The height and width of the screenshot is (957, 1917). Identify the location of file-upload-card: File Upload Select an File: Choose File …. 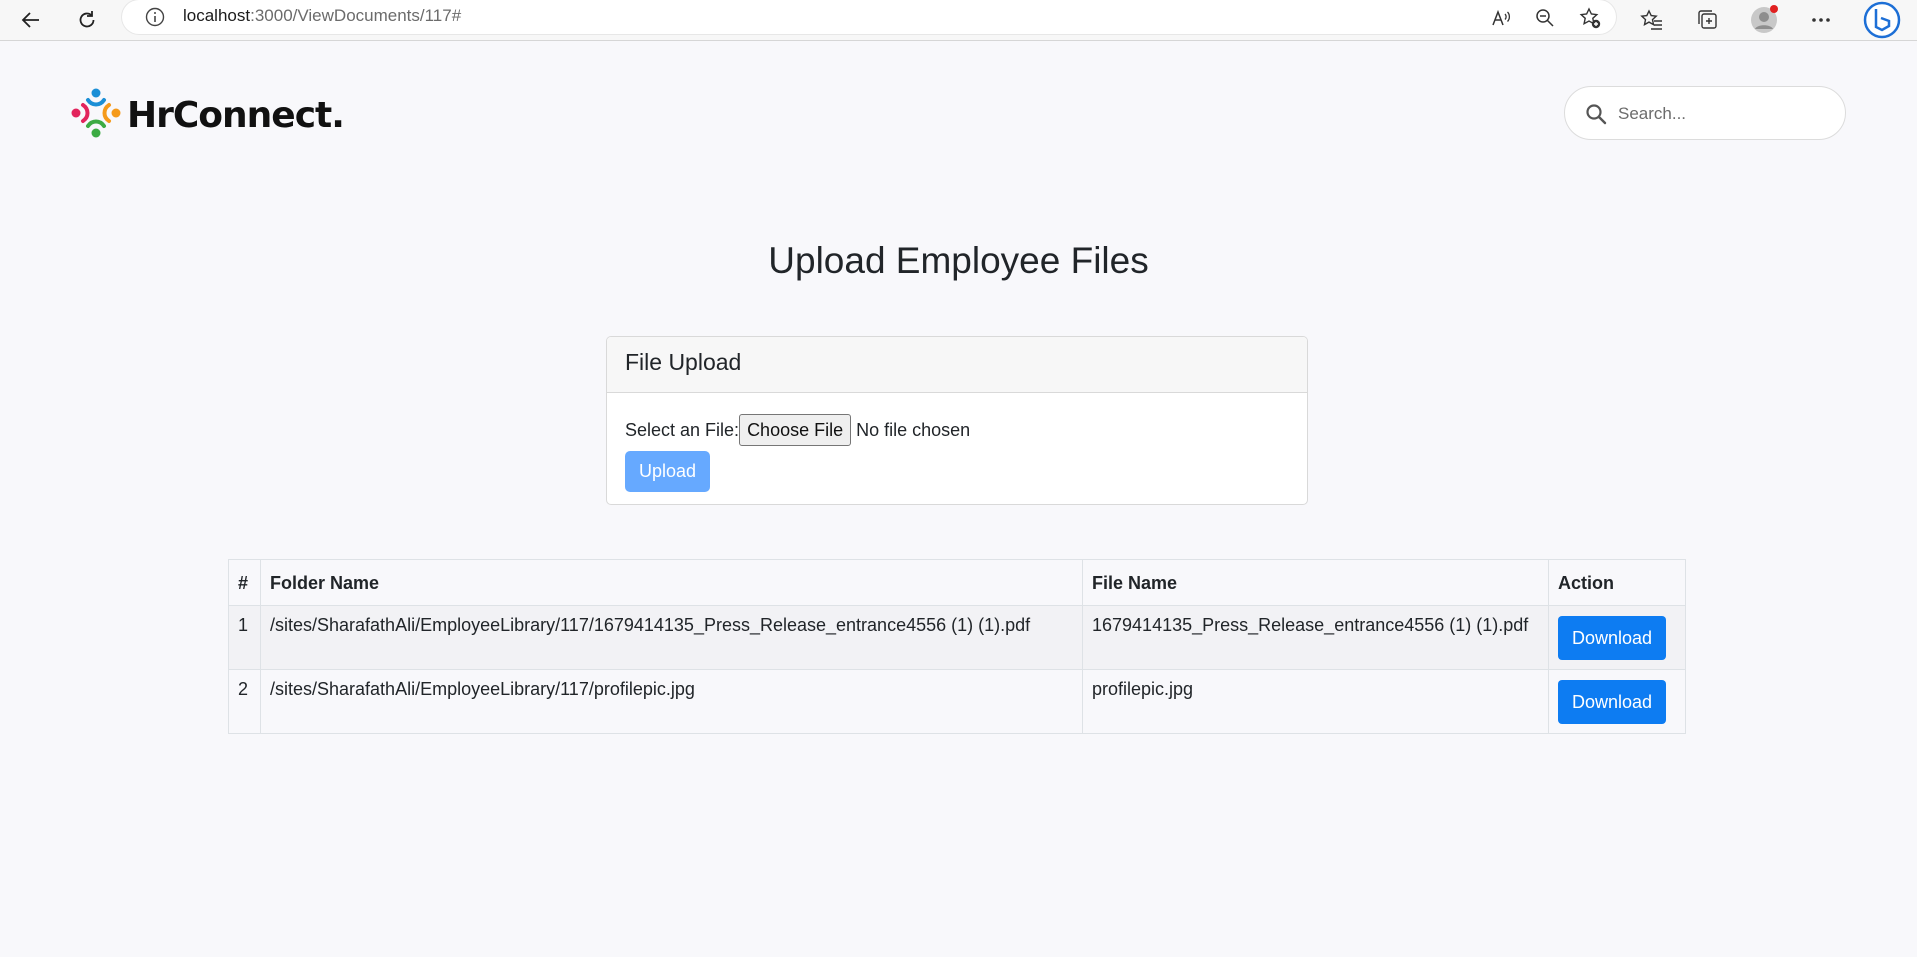
(957, 420).